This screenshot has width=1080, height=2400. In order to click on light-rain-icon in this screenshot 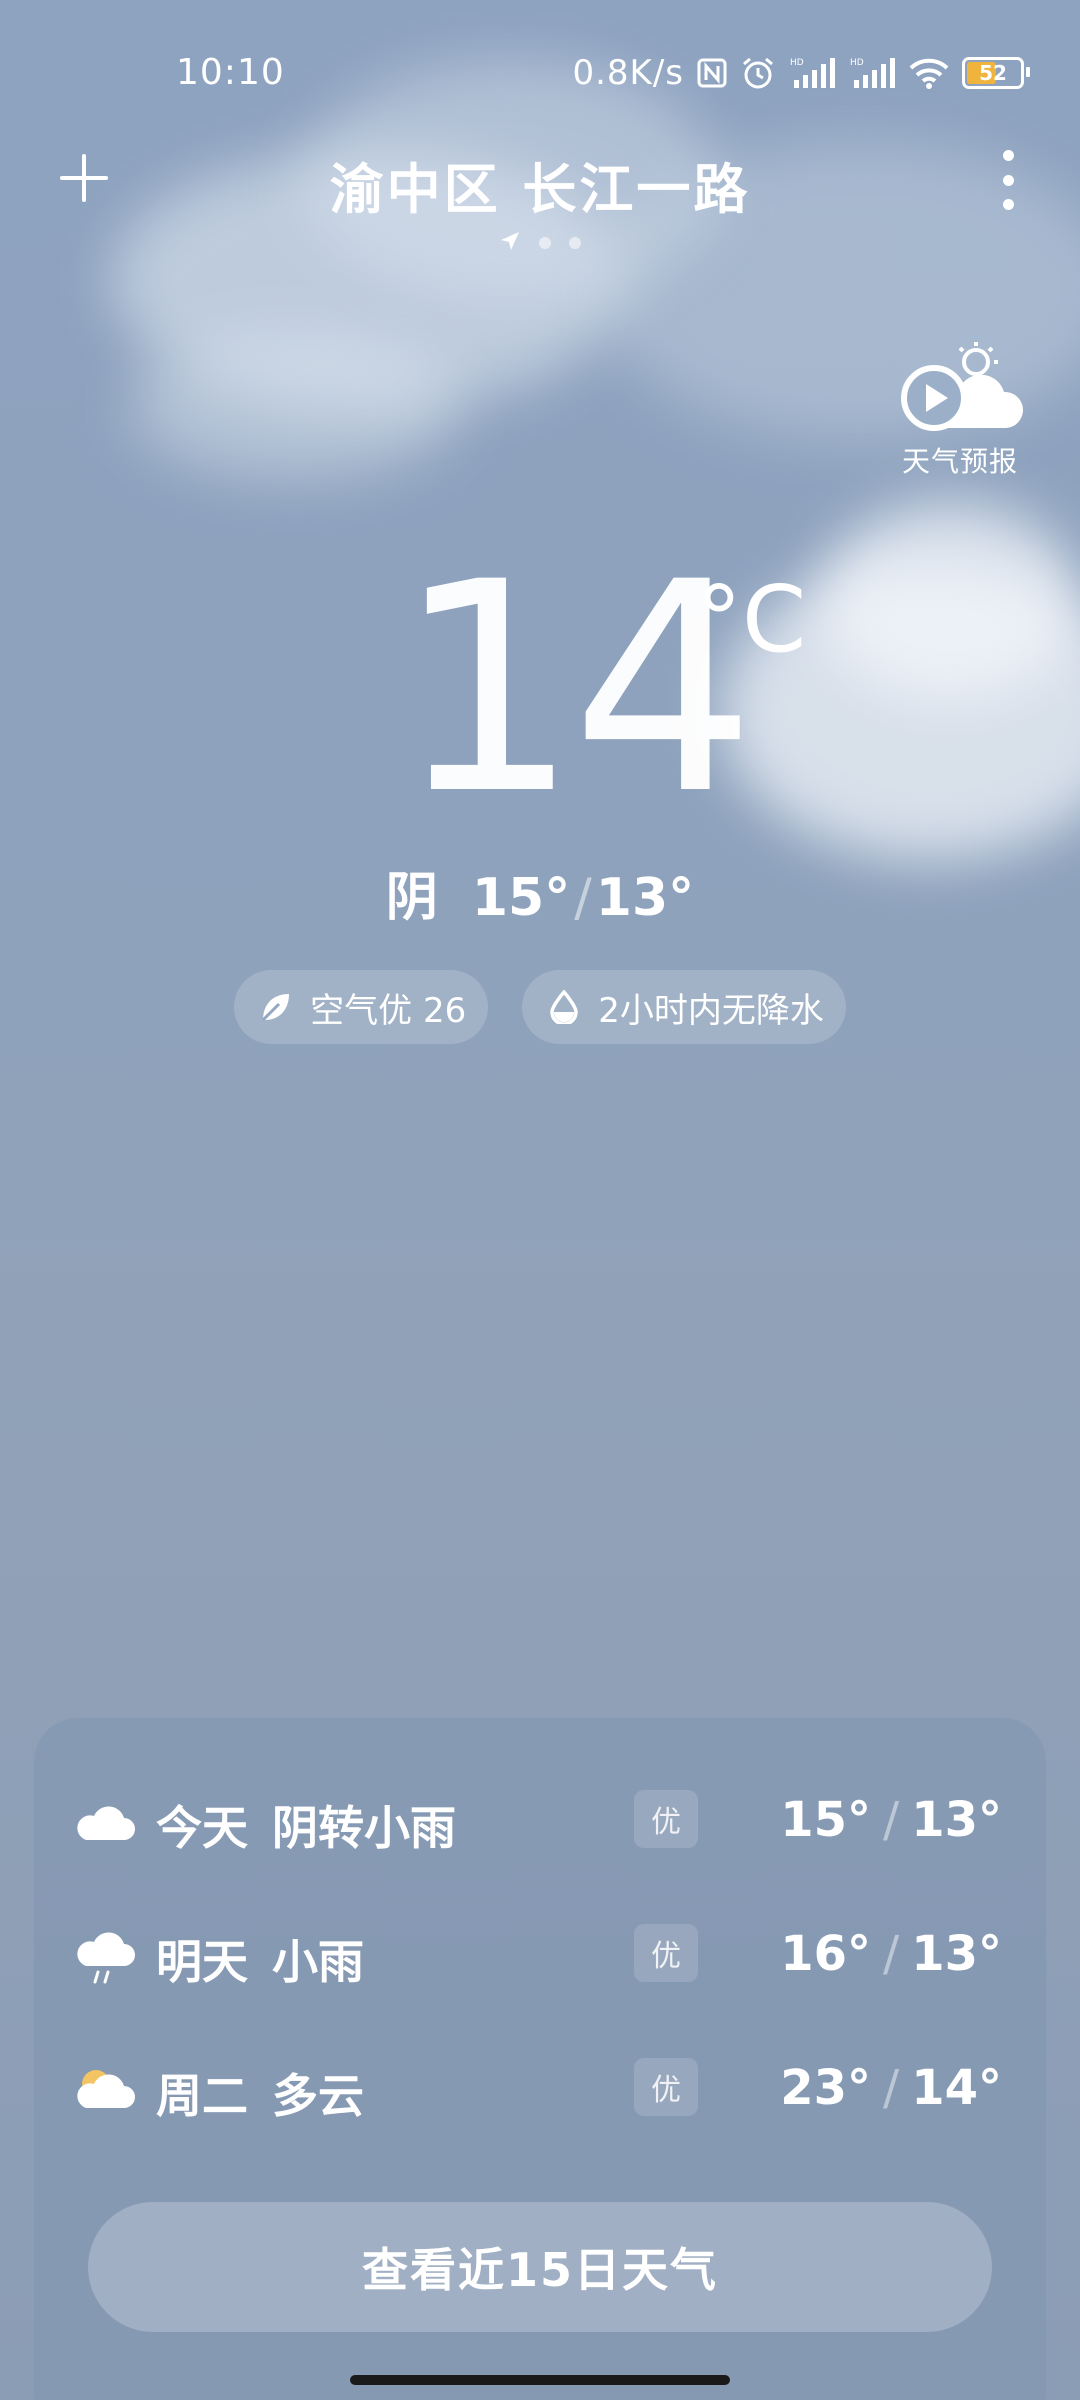, I will do `click(106, 1957)`.